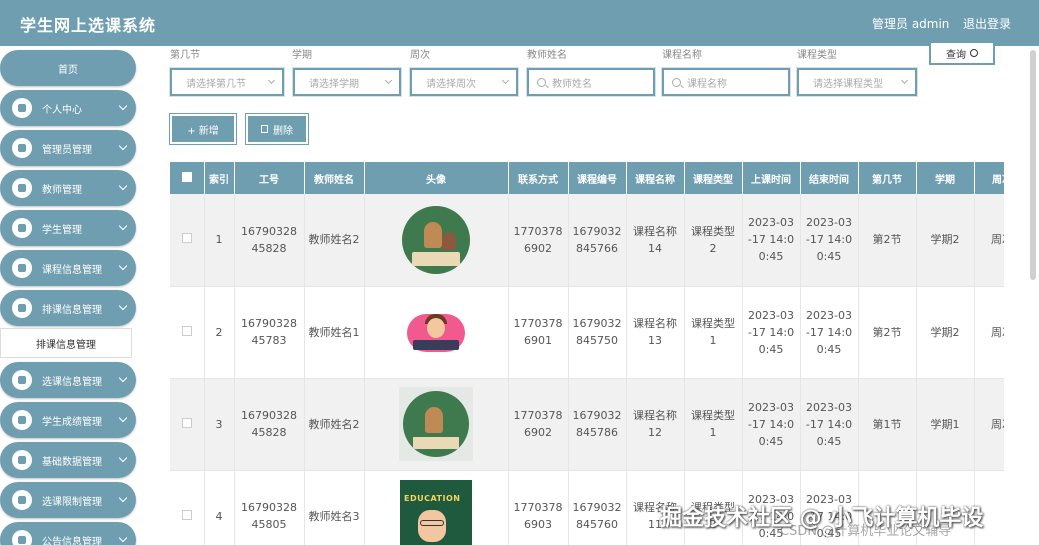 The width and height of the screenshot is (1039, 545). Describe the element at coordinates (829, 178) in the screenshot. I see `column-header: 结束时间` at that location.